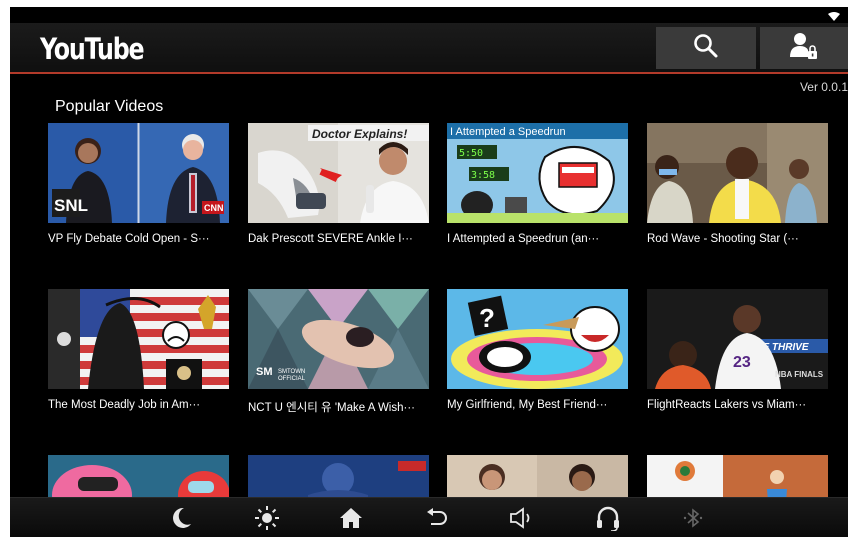 The height and width of the screenshot is (538, 856). Describe the element at coordinates (92, 49) in the screenshot. I see `youtube-logo: YouTube` at that location.